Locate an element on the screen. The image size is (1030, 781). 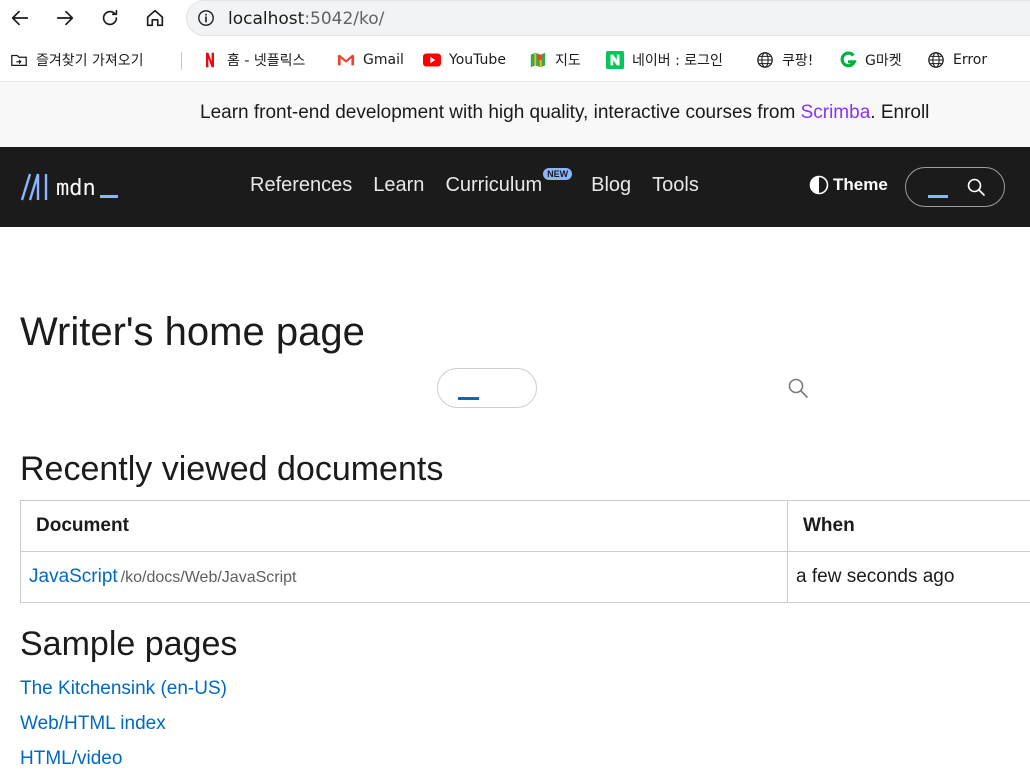
banner-text-after: . Enroll is located at coordinates (900, 112).